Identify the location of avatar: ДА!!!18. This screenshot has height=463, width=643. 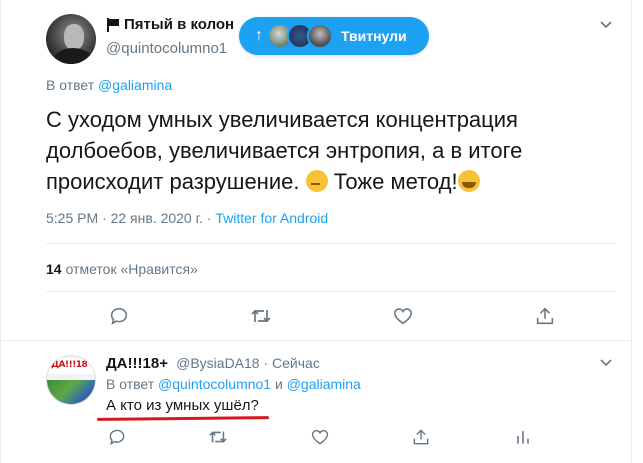
(71, 380).